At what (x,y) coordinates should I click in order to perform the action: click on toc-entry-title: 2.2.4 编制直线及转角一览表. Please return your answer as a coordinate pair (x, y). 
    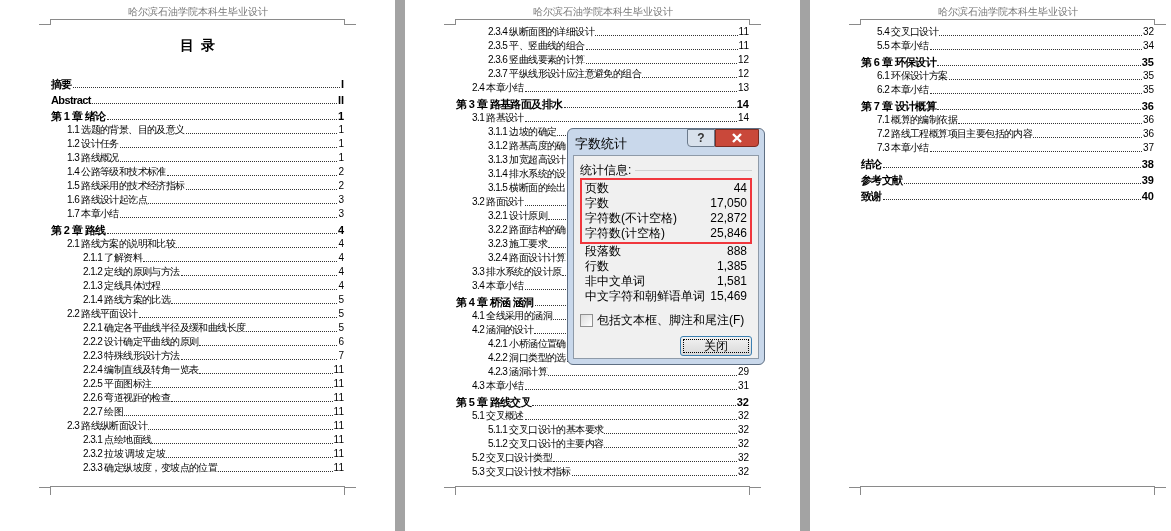
    Looking at the image, I should click on (141, 370).